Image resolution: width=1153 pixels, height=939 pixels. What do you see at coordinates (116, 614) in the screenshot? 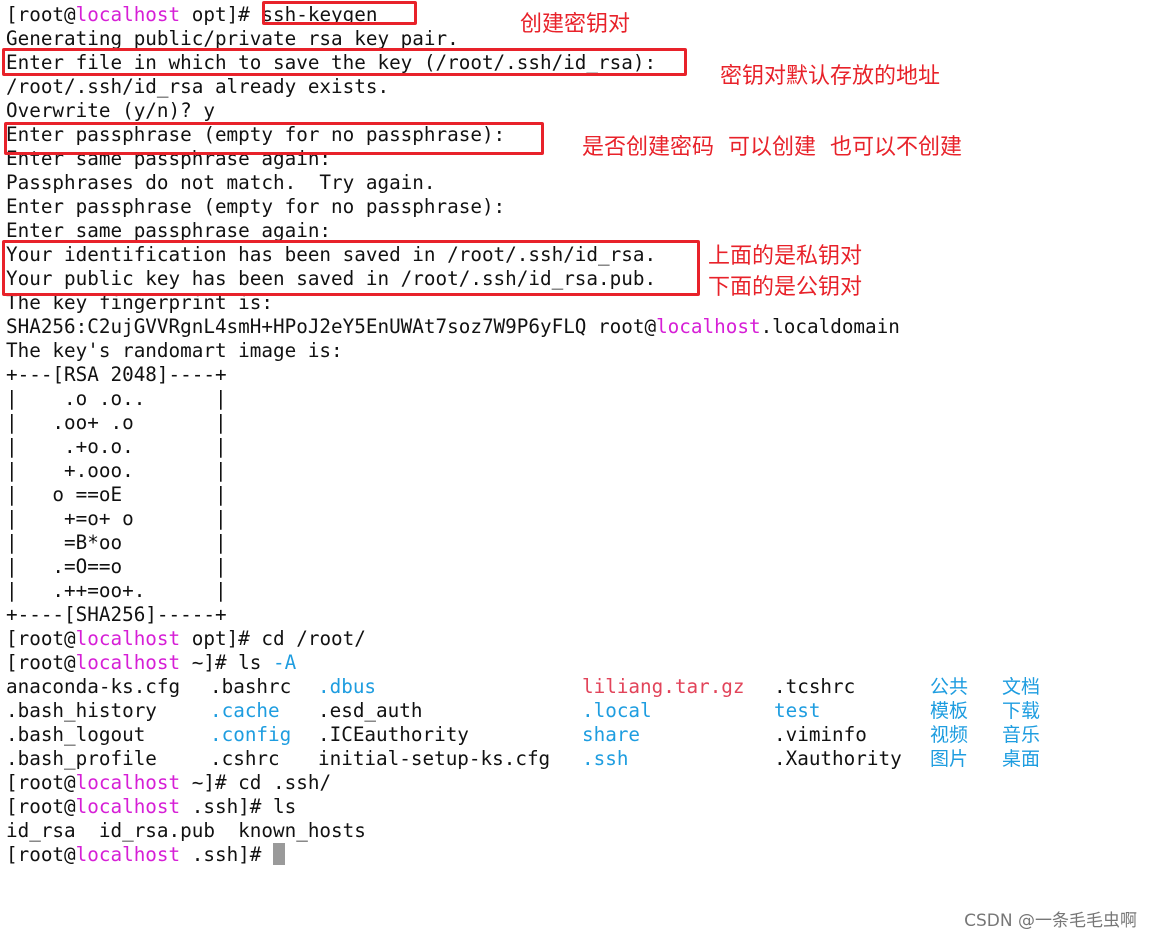
I see `terminal-line: +----[SHA256]-----+` at bounding box center [116, 614].